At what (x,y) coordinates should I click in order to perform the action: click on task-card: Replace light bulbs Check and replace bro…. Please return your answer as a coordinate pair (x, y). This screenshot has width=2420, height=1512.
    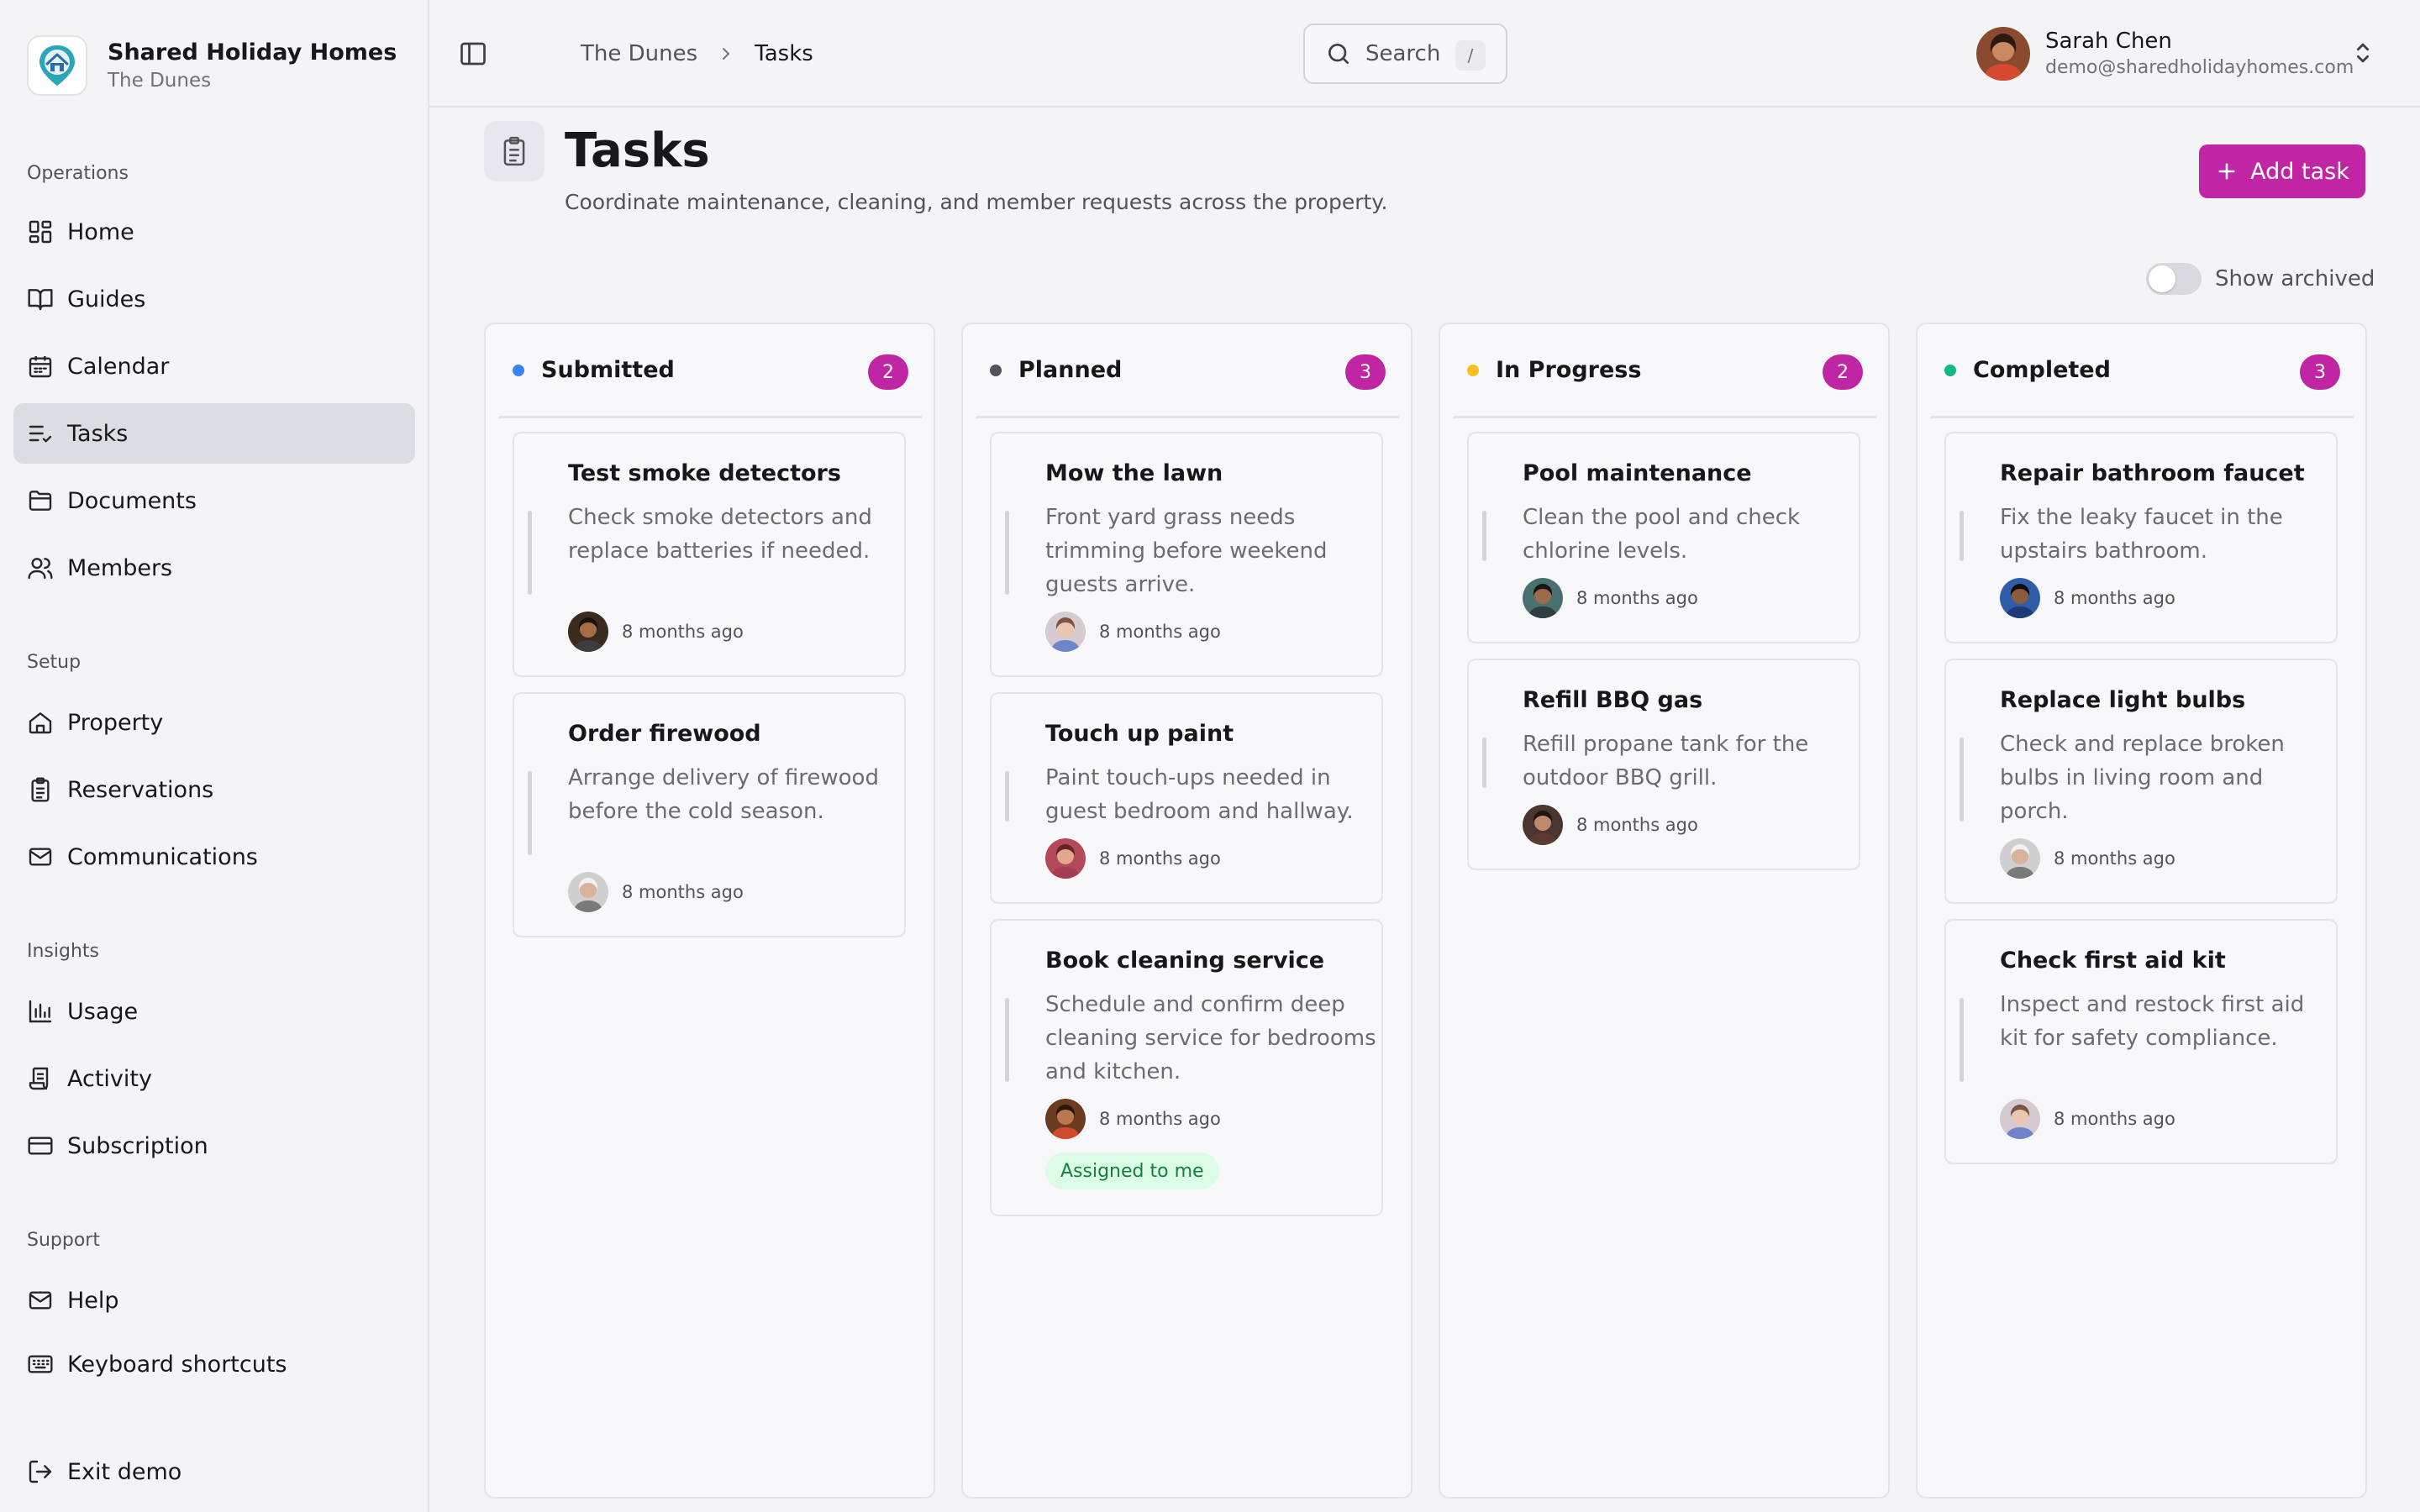
    Looking at the image, I should click on (2141, 781).